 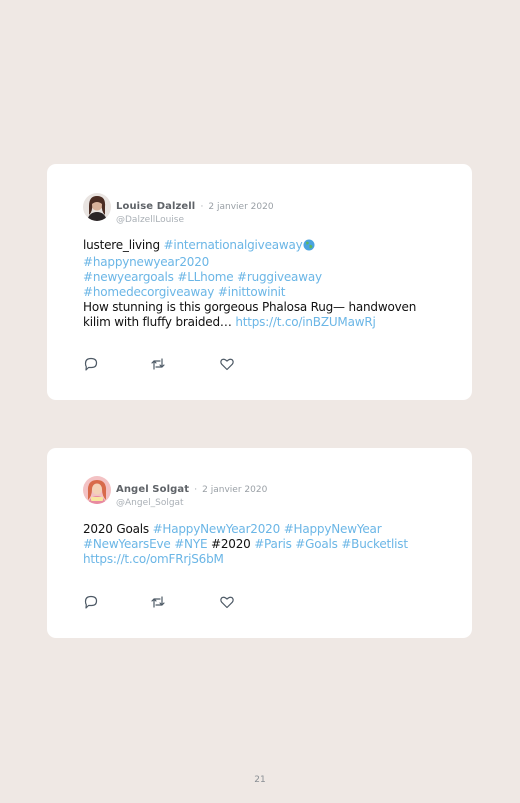 What do you see at coordinates (123, 245) in the screenshot?
I see `text-lead: lustere_living` at bounding box center [123, 245].